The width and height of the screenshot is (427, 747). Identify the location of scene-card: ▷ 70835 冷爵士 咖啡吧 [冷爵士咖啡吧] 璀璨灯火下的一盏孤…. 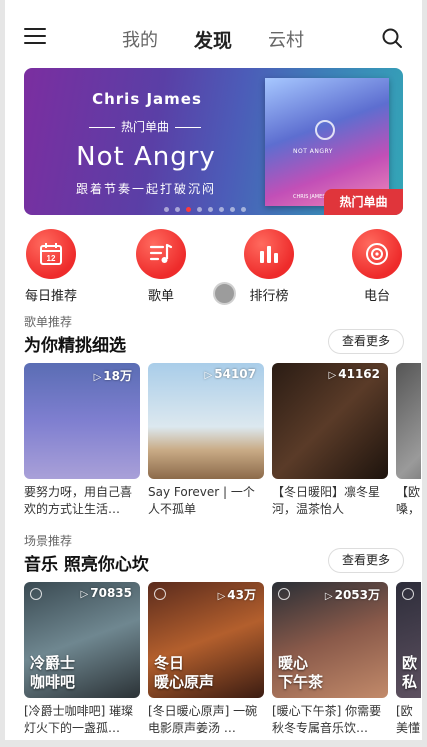
(82, 659).